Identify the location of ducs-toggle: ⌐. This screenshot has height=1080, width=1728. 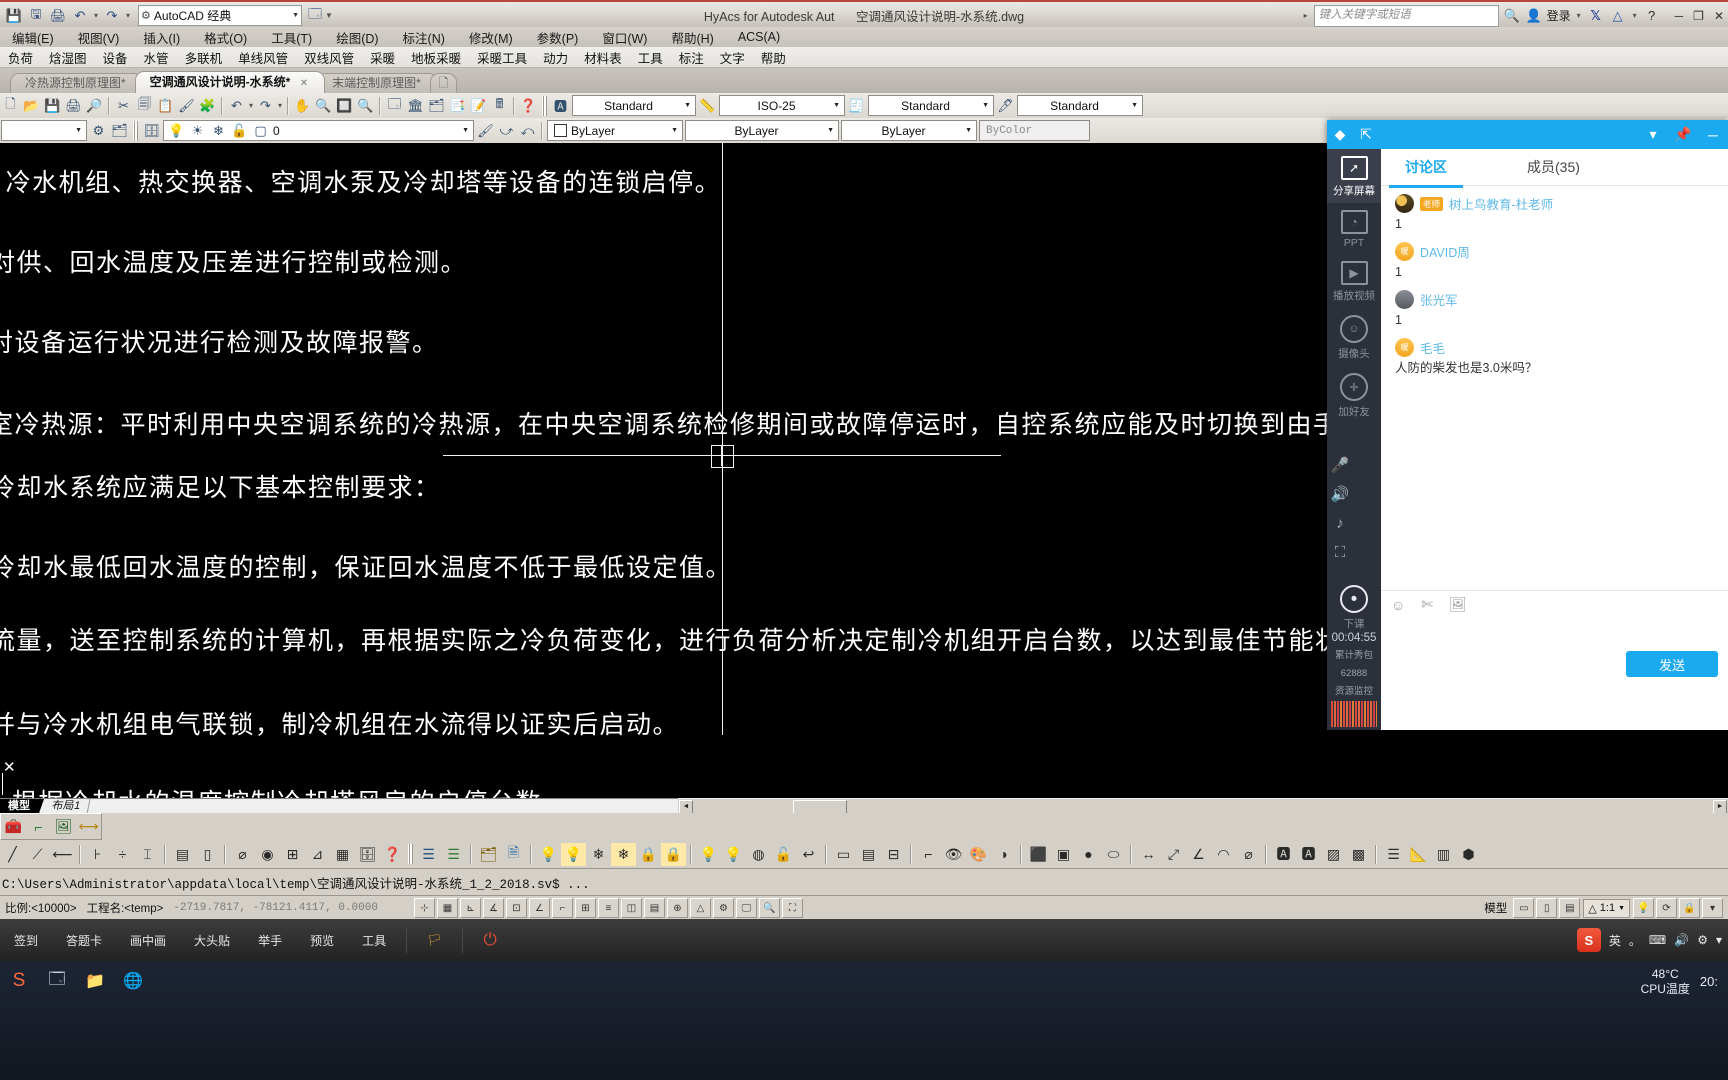
(562, 908).